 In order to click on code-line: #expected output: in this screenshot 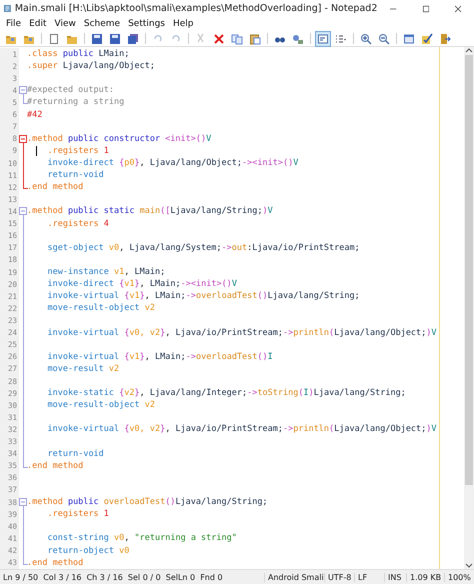, I will do `click(70, 90)`.